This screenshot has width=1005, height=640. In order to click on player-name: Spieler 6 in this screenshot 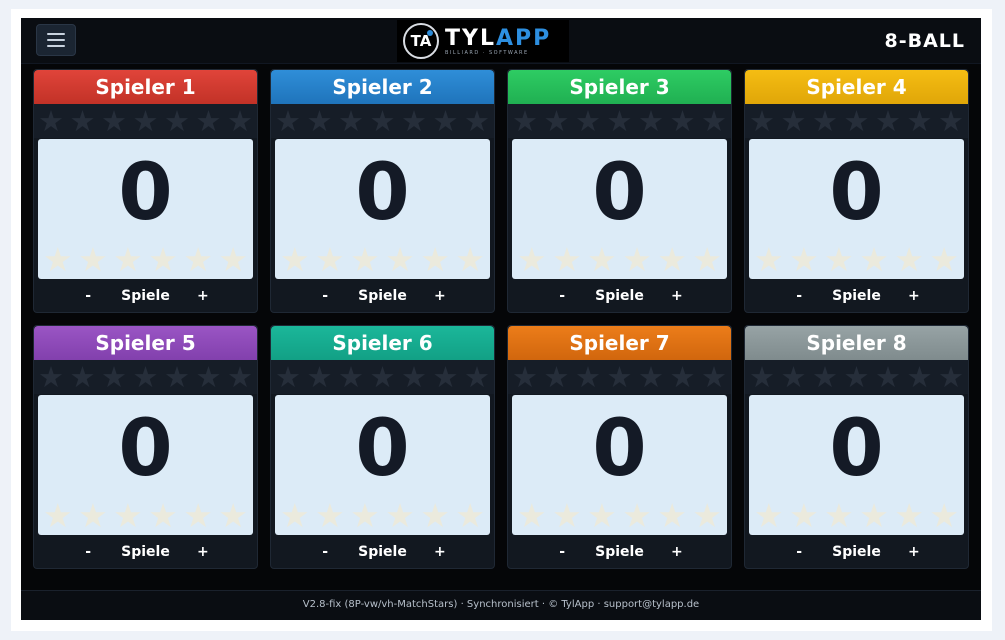, I will do `click(382, 343)`.